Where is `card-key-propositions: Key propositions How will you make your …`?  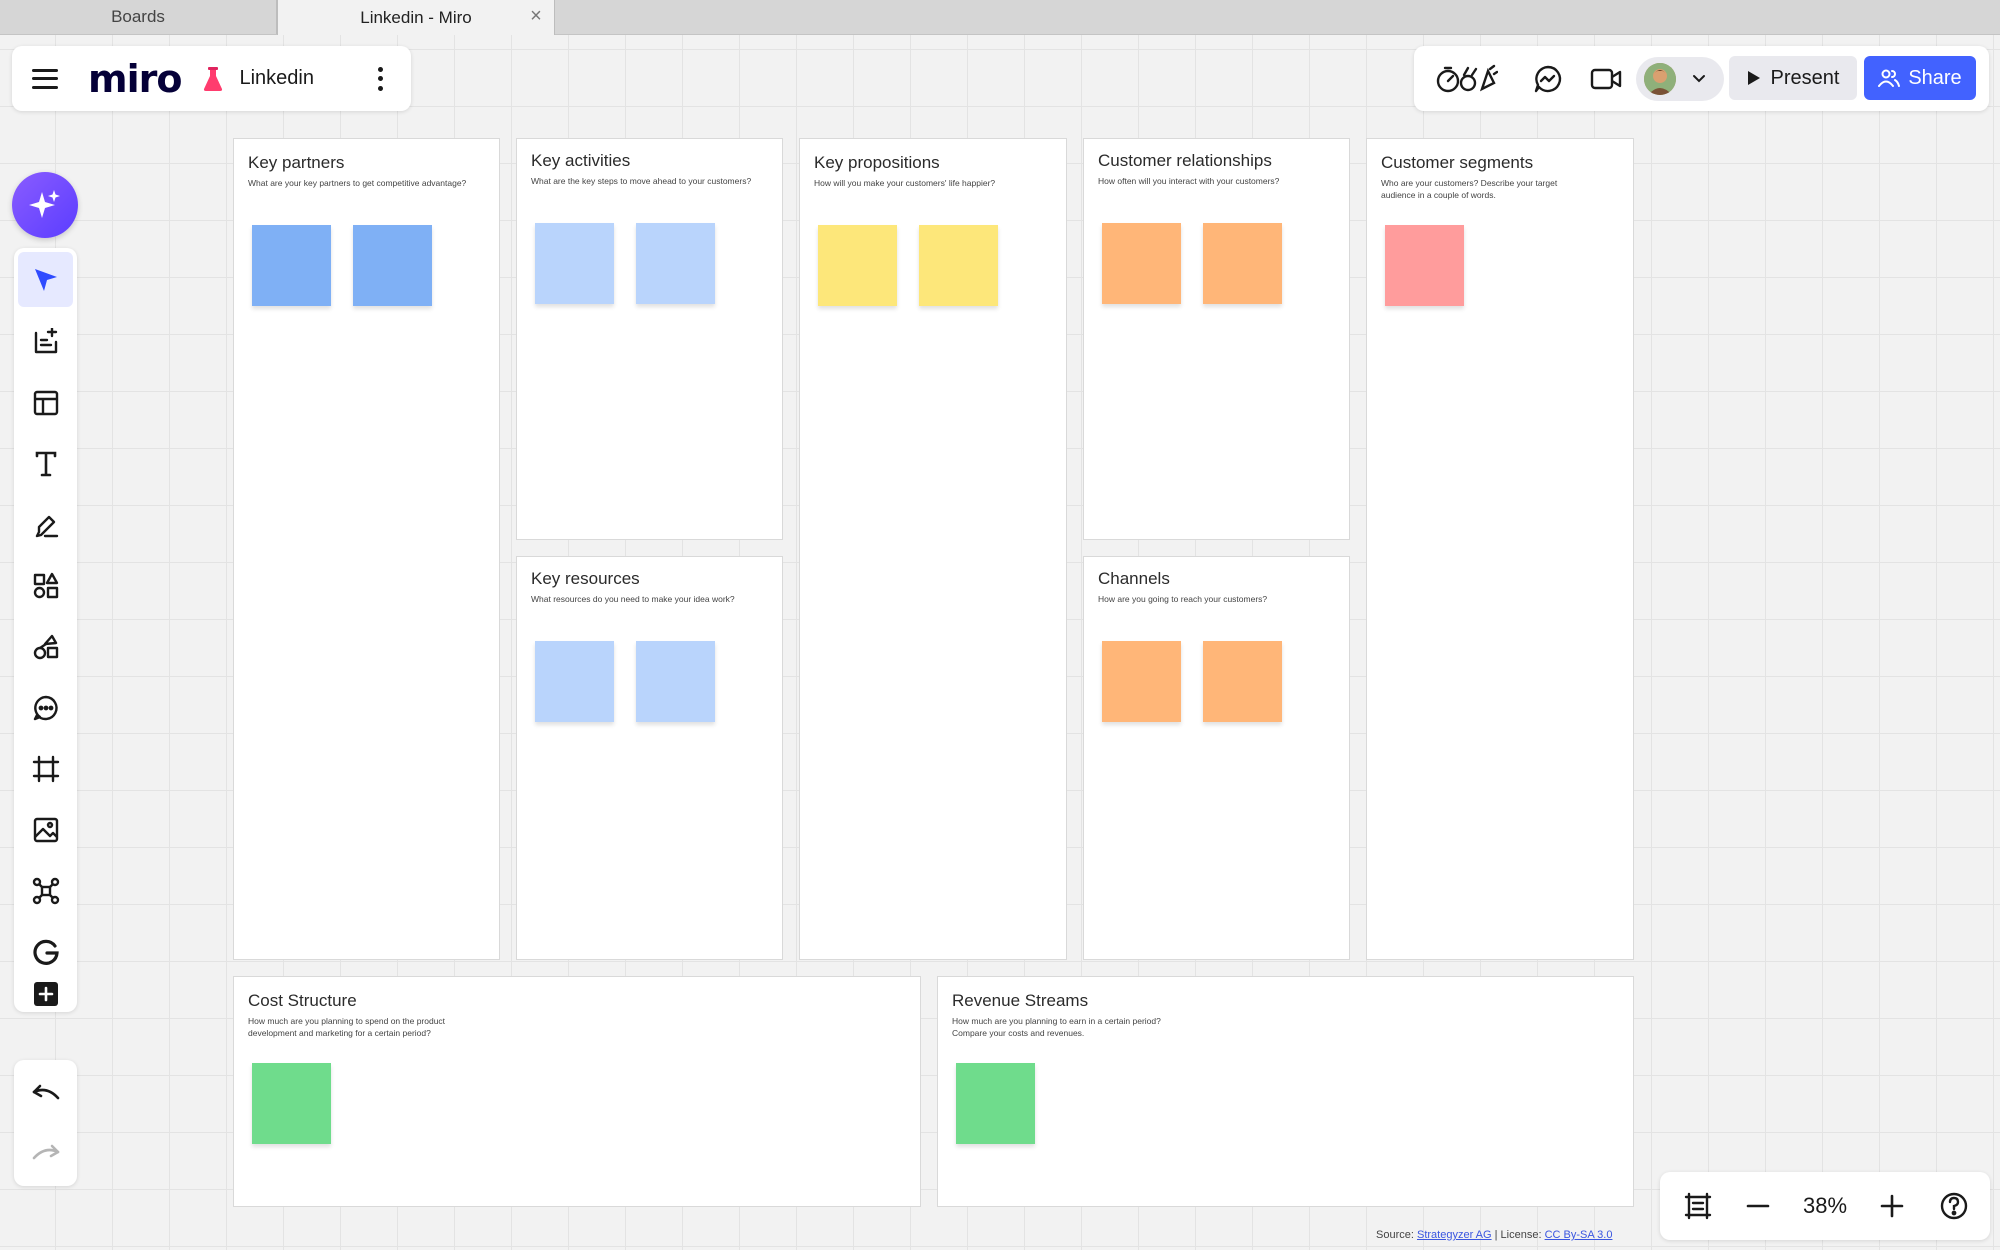 card-key-propositions: Key propositions How will you make your … is located at coordinates (933, 549).